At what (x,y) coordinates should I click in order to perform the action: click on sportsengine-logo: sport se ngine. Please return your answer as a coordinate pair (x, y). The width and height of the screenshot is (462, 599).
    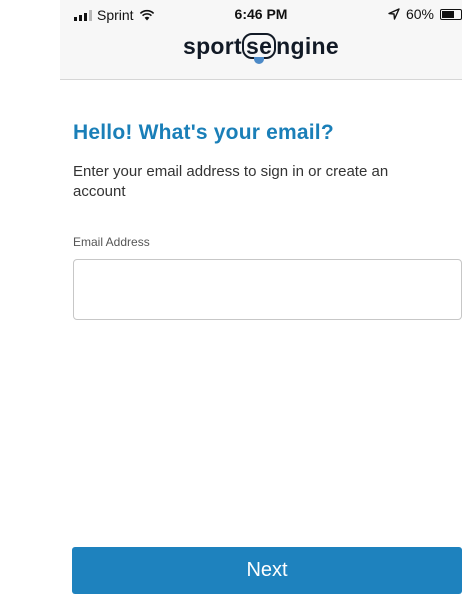
    Looking at the image, I should click on (261, 48).